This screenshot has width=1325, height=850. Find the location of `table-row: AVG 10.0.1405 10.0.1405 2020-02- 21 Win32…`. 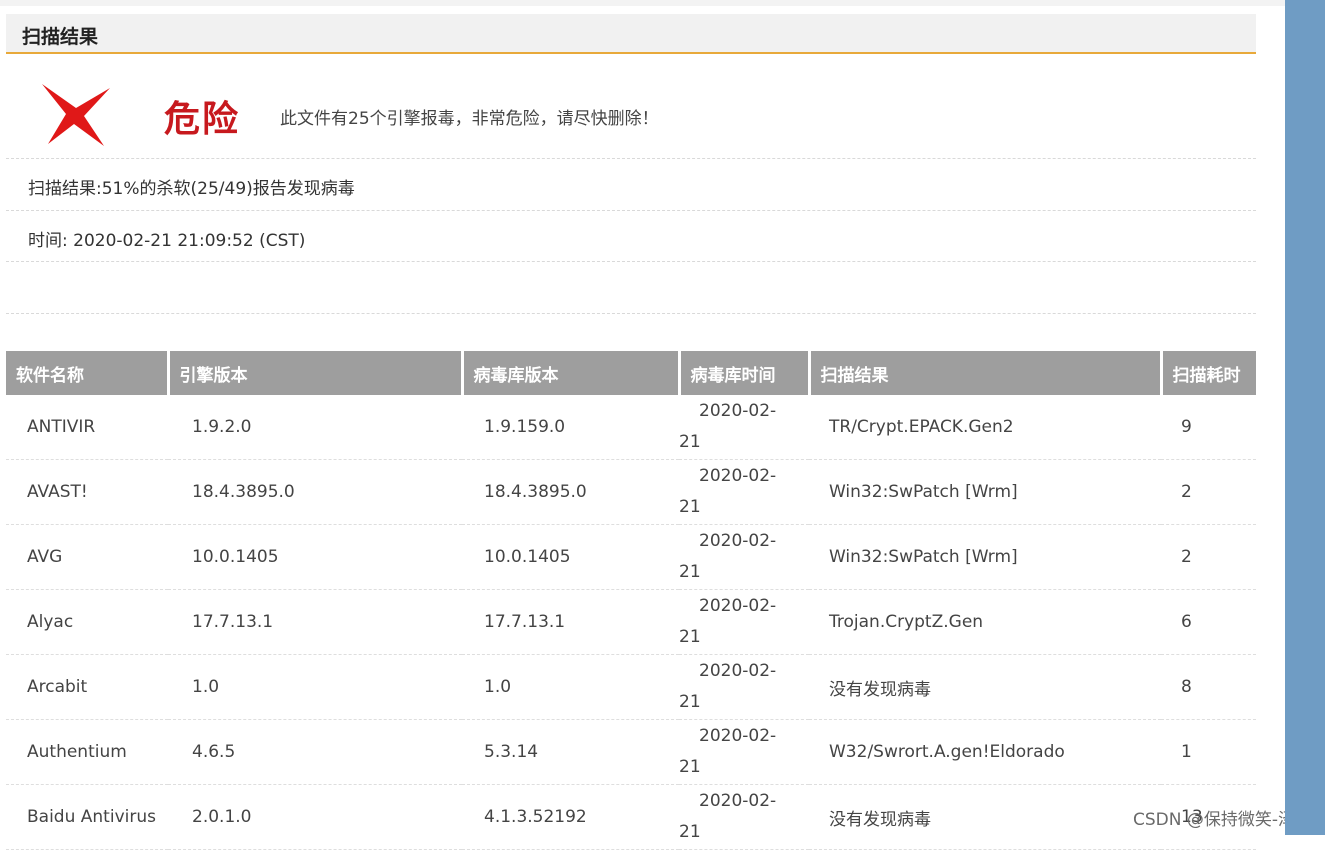

table-row: AVG 10.0.1405 10.0.1405 2020-02- 21 Win32… is located at coordinates (631, 557).